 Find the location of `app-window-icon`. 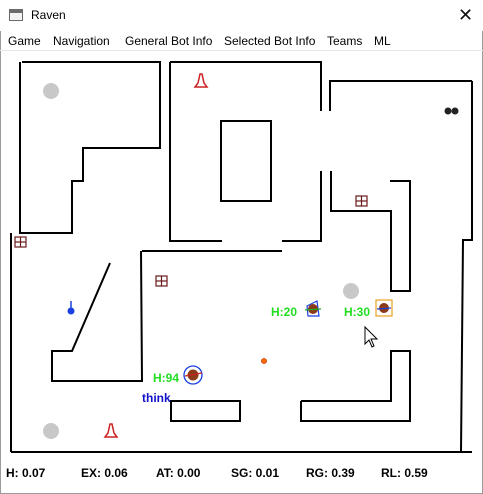

app-window-icon is located at coordinates (16, 15).